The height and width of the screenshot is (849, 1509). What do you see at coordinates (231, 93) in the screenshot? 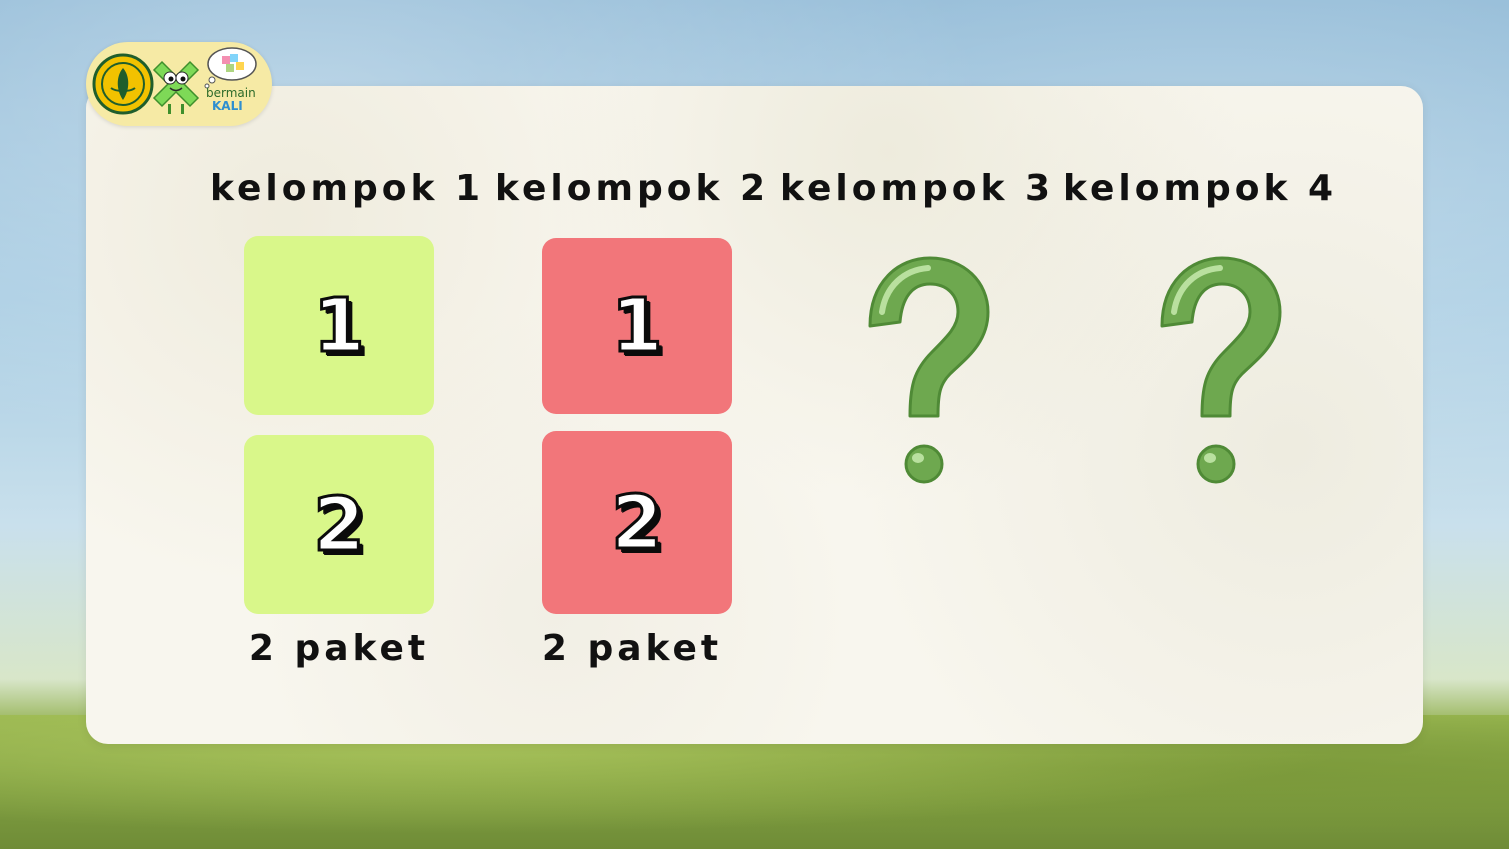
I see `logo-text-top: bermain` at bounding box center [231, 93].